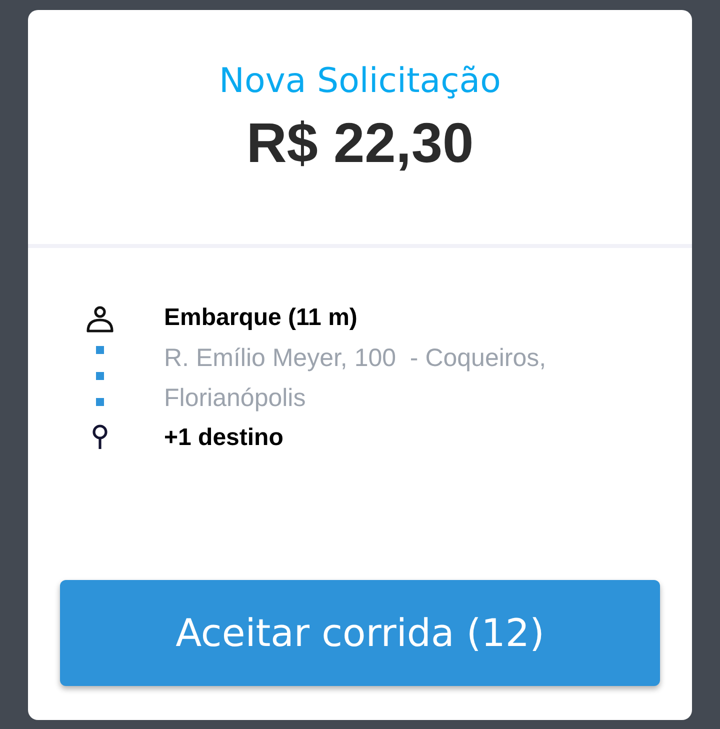 The image size is (720, 729). I want to click on pin-icon, so click(100, 437).